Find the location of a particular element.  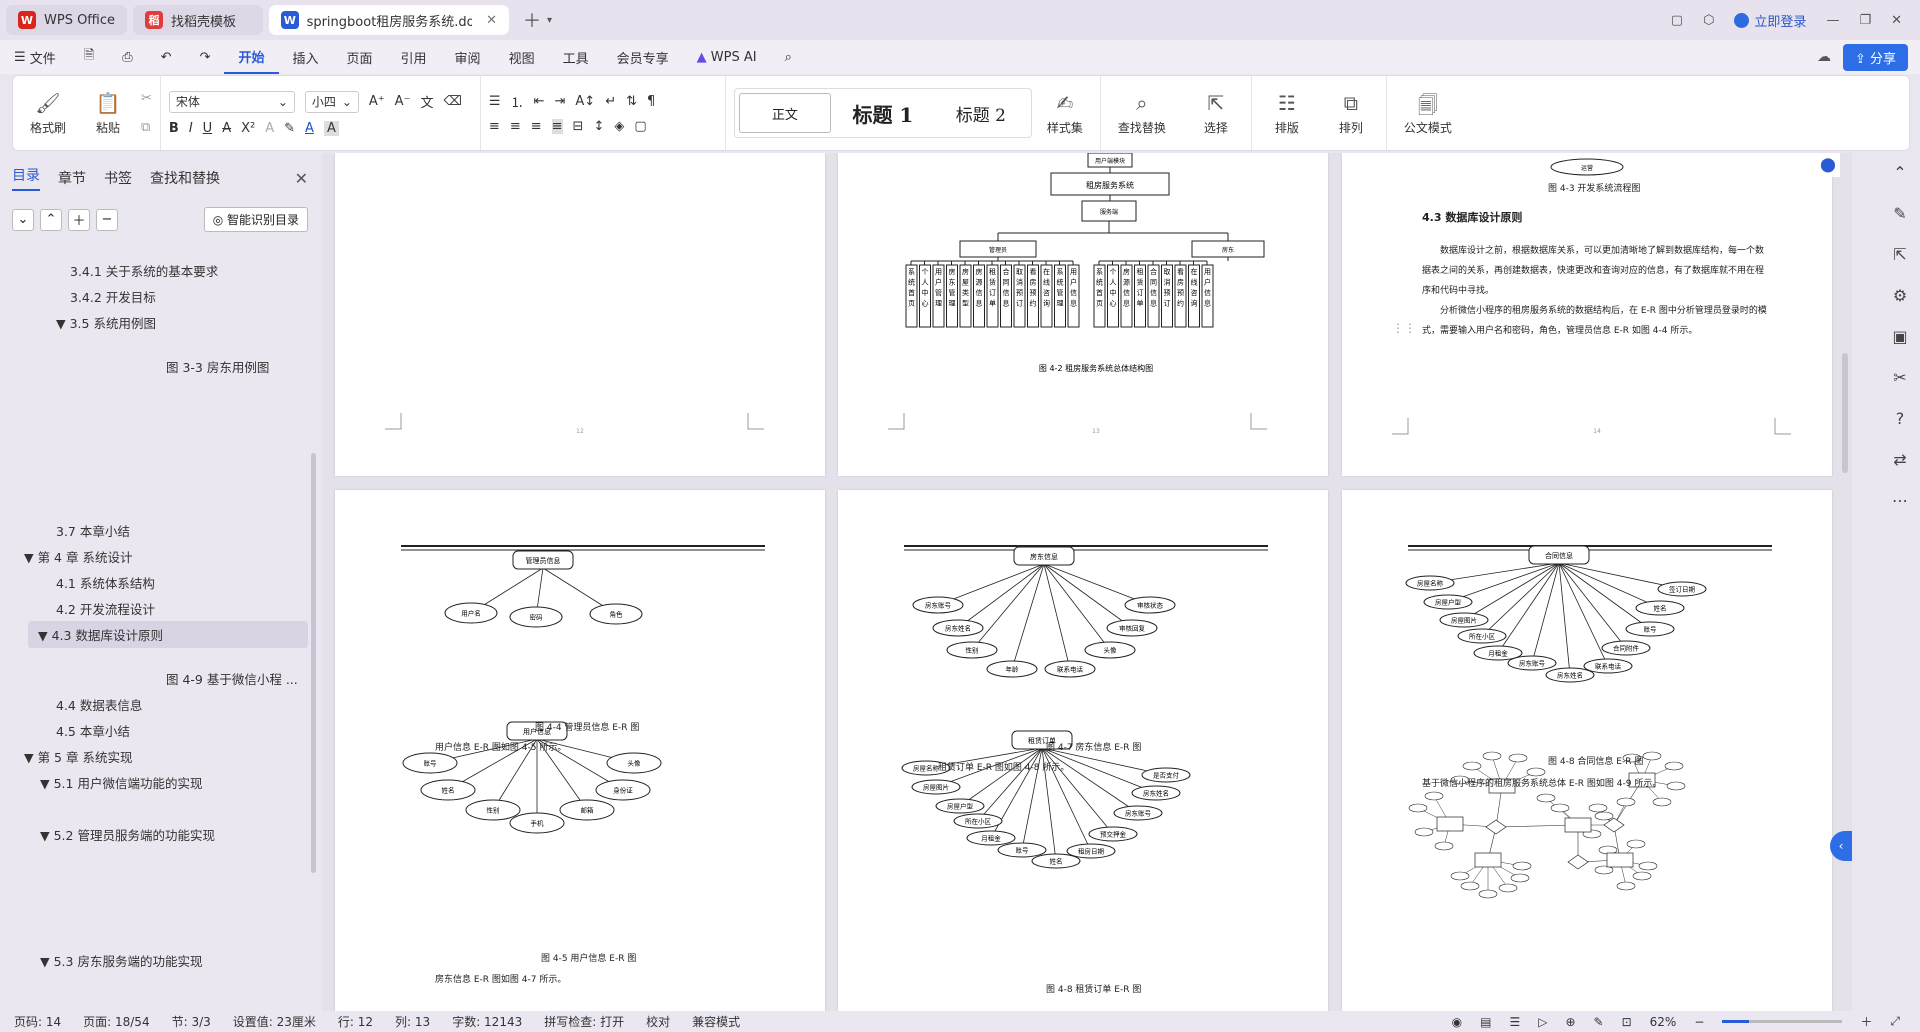

web-view-icon: ⊕ is located at coordinates (1570, 1022).